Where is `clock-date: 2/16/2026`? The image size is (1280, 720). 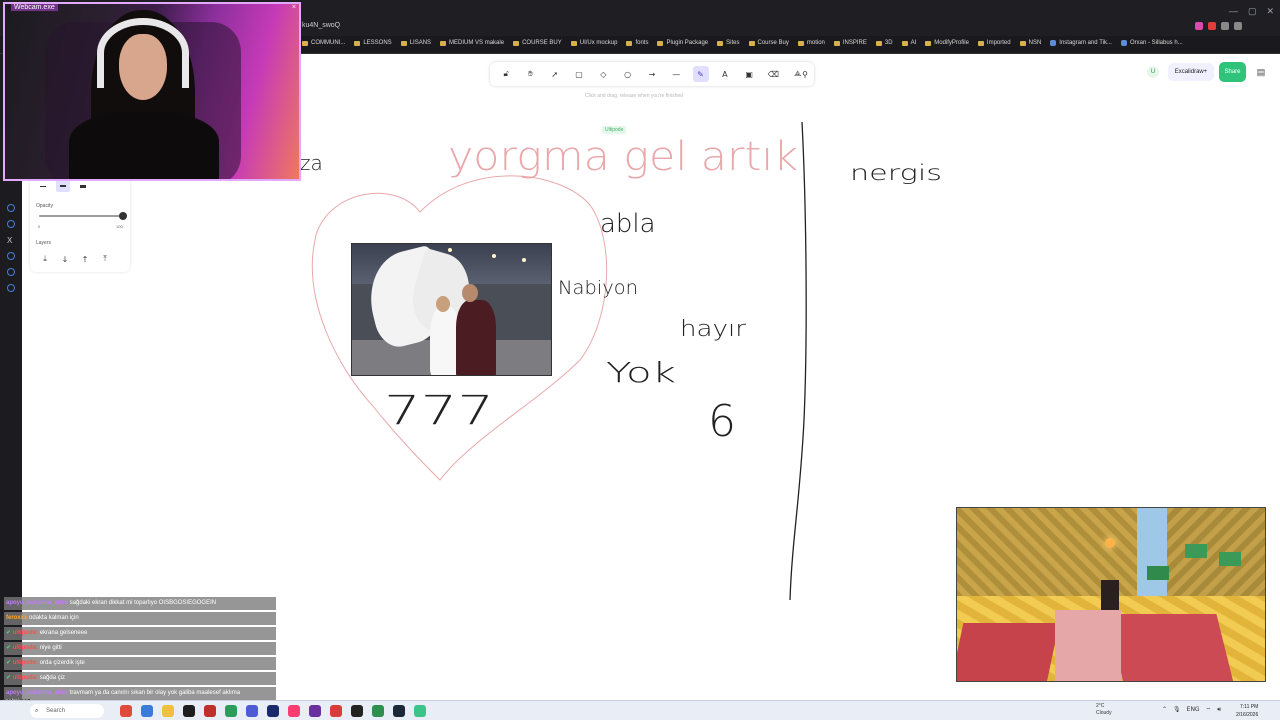
clock-date: 2/16/2026 is located at coordinates (1247, 715).